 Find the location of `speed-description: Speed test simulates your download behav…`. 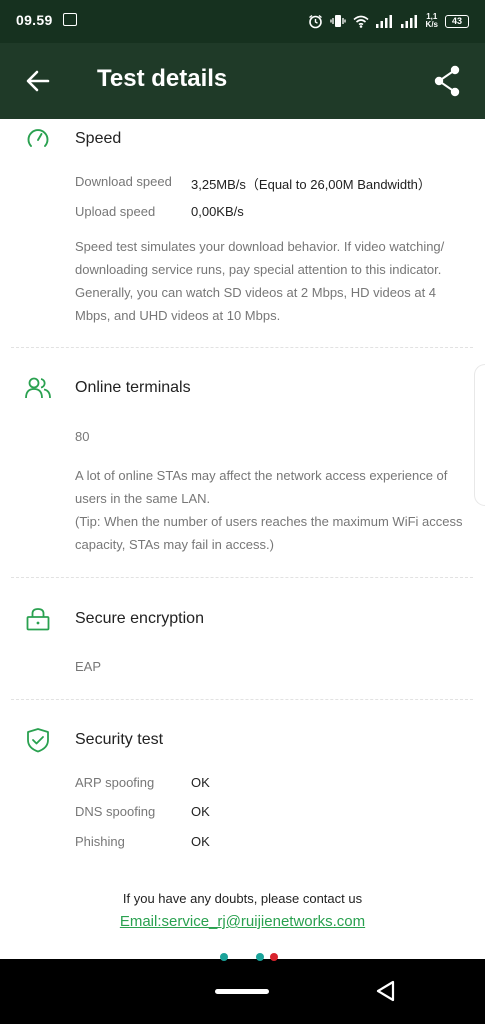

speed-description: Speed test simulates your download behav… is located at coordinates (260, 281).